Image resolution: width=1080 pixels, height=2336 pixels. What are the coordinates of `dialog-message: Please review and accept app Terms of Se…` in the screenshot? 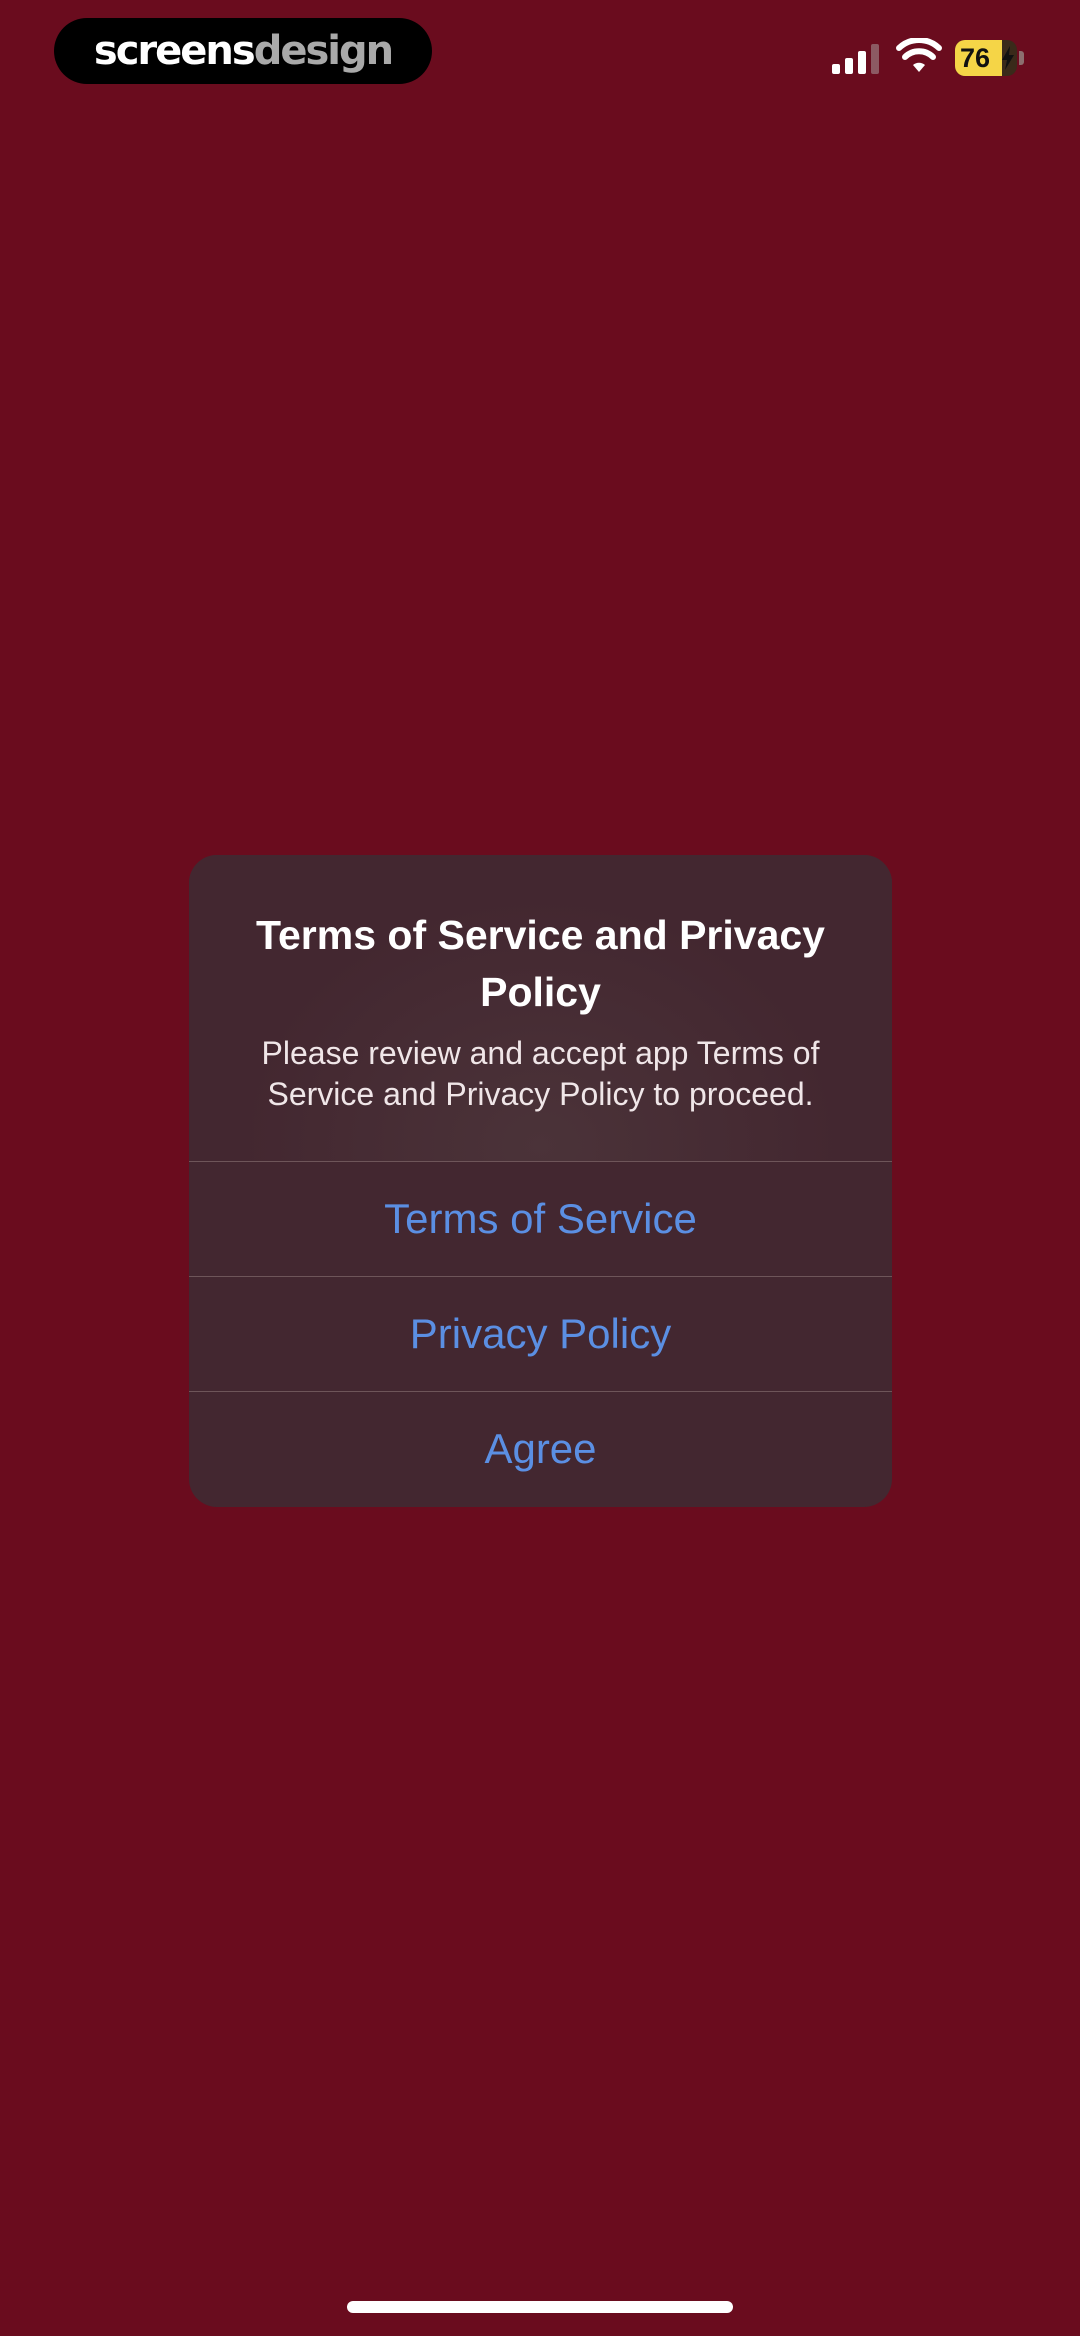 It's located at (540, 1073).